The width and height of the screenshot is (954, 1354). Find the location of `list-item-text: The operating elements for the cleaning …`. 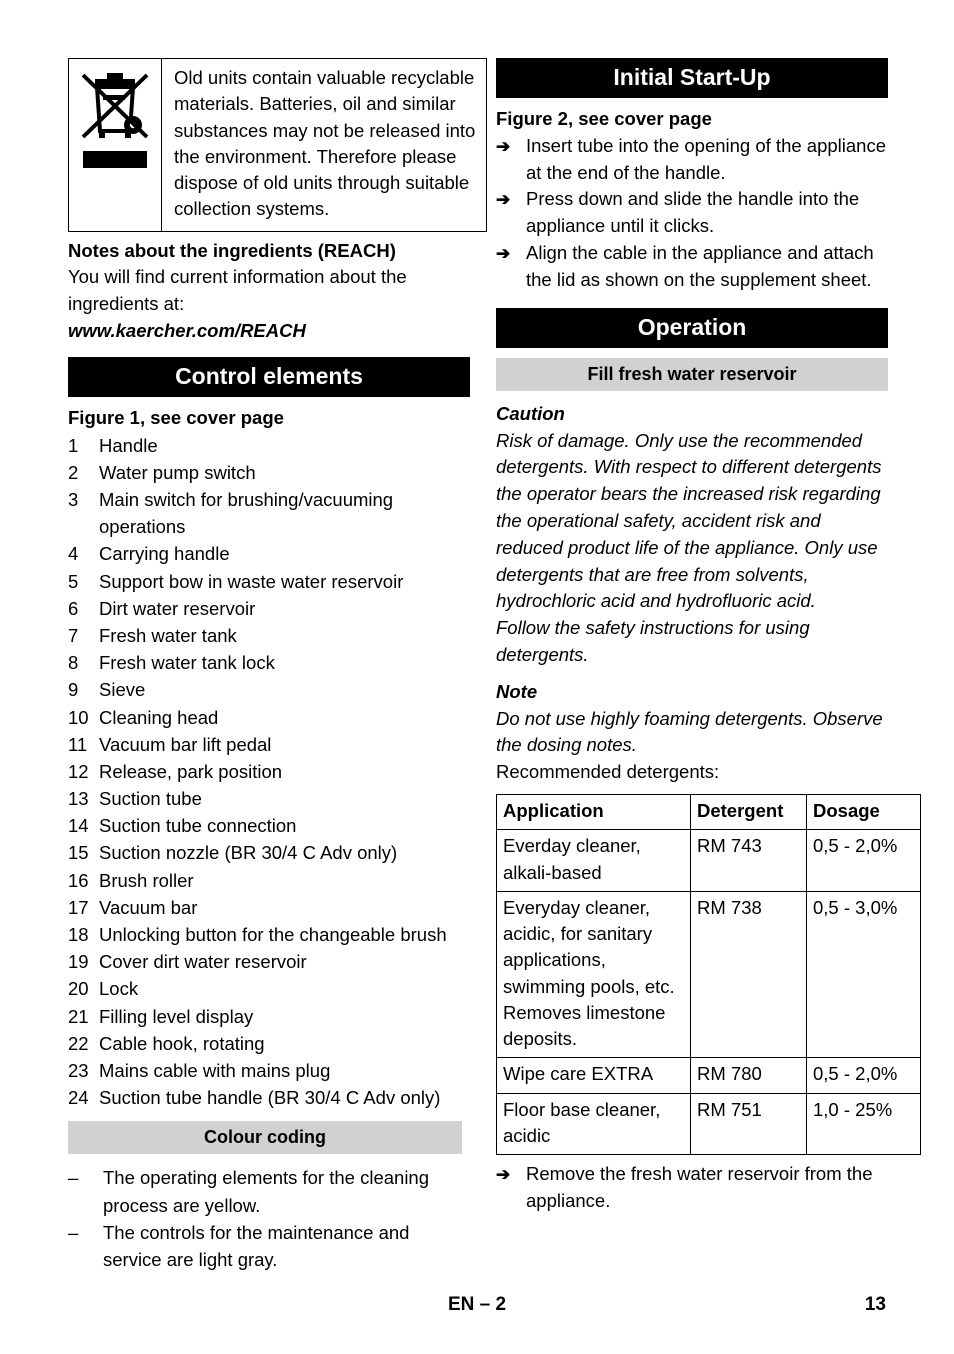

list-item-text: The operating elements for the cleaning … is located at coordinates (266, 1191).